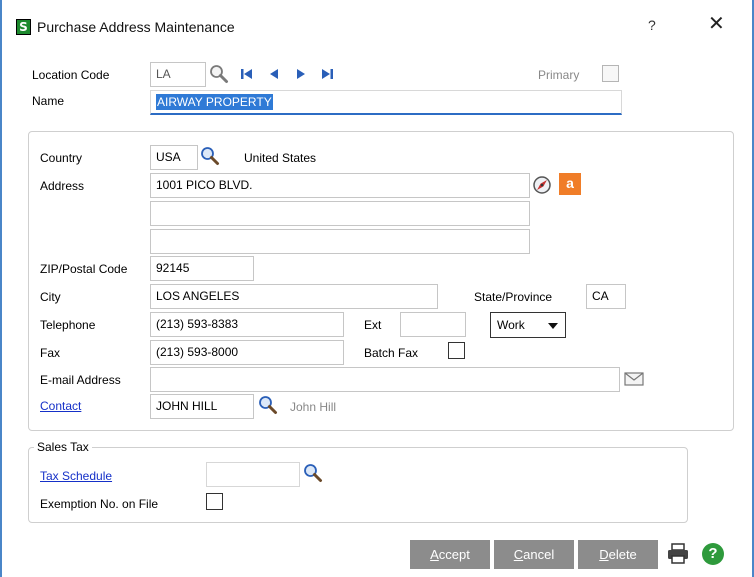  Describe the element at coordinates (268, 405) in the screenshot. I see `contact-lookup-icon` at that location.